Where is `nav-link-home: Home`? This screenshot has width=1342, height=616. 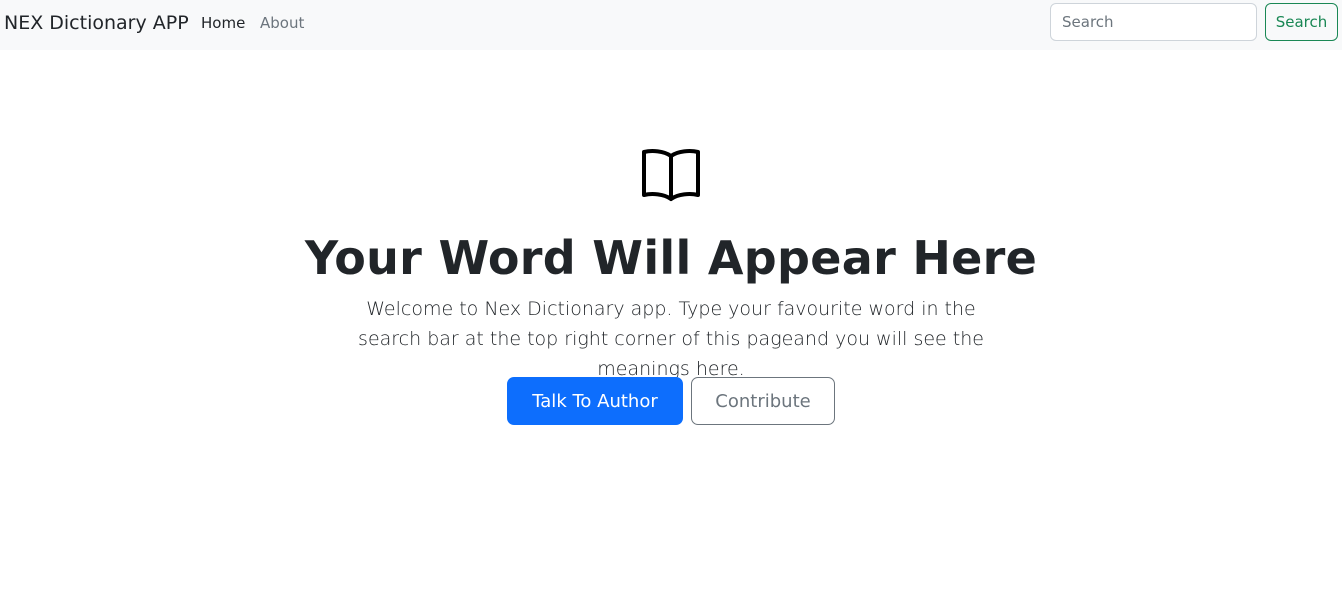 nav-link-home: Home is located at coordinates (223, 23).